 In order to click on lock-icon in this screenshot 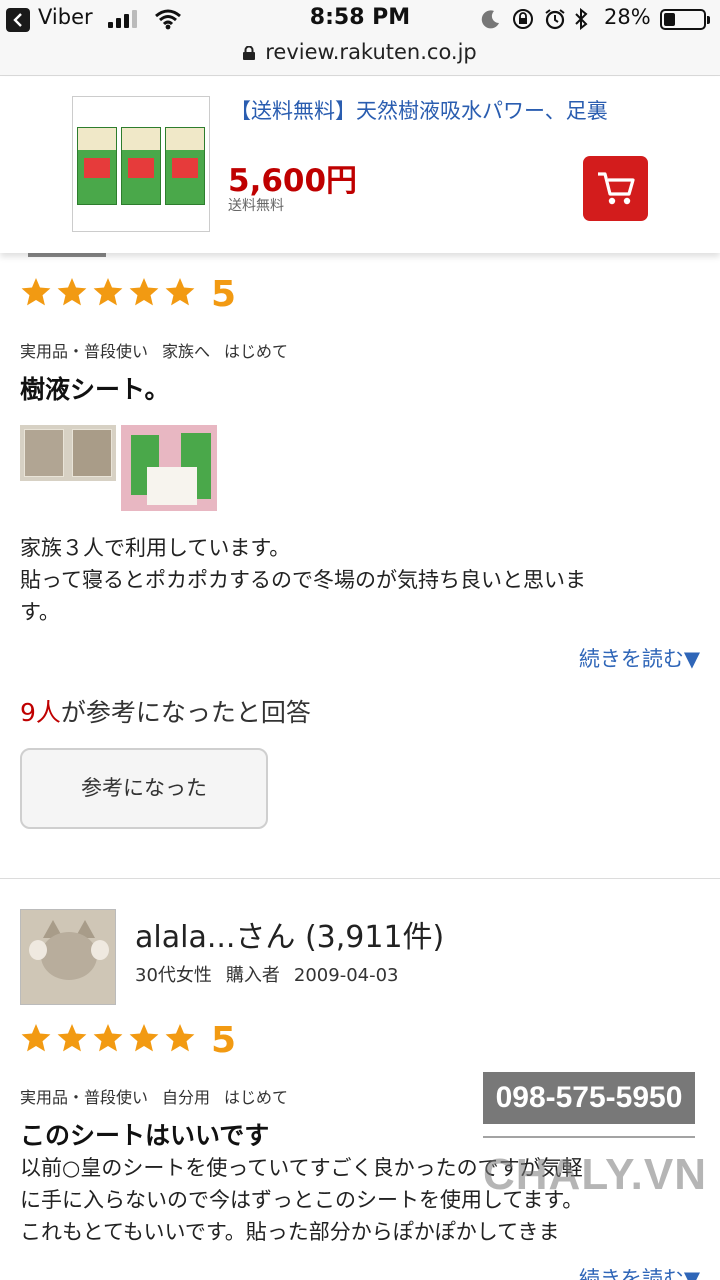, I will do `click(249, 53)`.